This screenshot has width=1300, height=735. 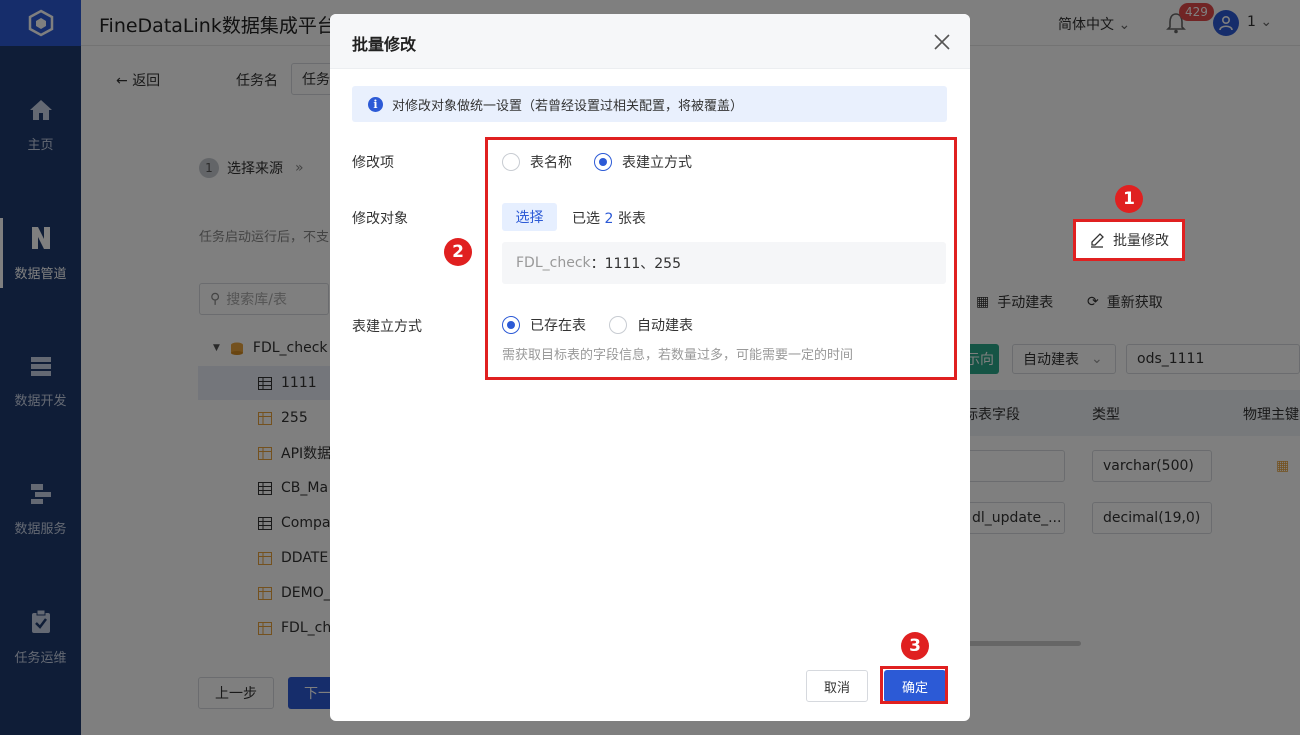 I want to click on step-marker-2: 2, so click(x=458, y=252).